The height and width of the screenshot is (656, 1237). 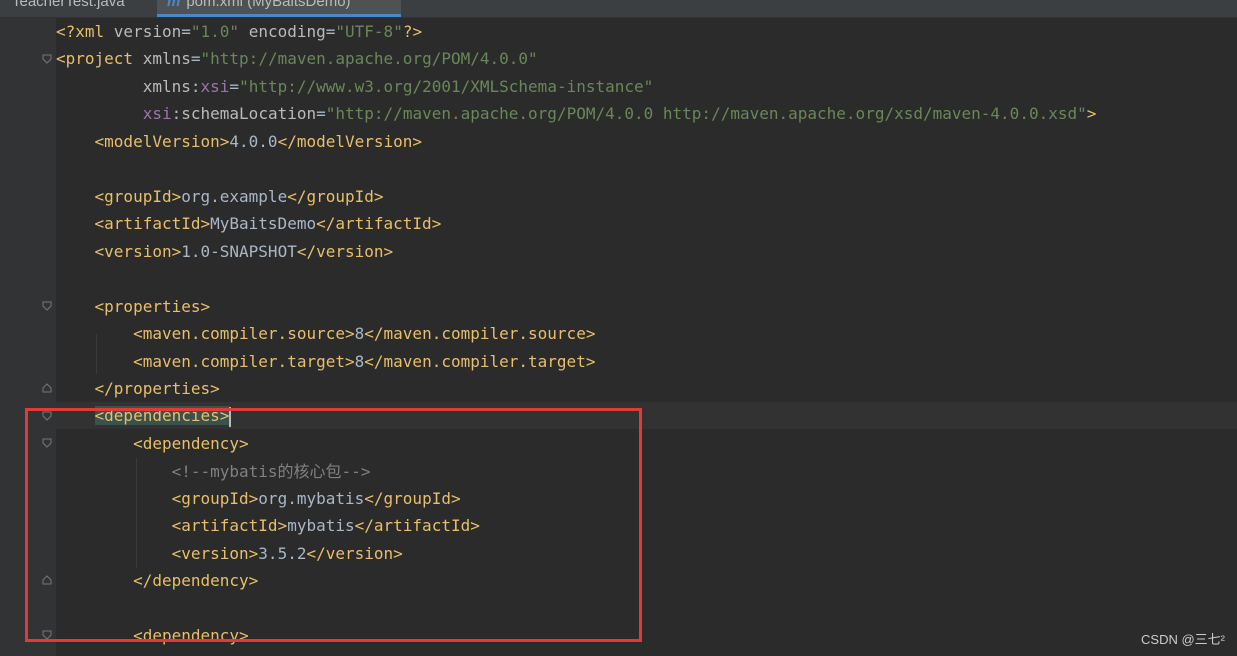 I want to click on tab-pom-xml: m pom.xml (MyBaitsDemo), so click(x=279, y=8).